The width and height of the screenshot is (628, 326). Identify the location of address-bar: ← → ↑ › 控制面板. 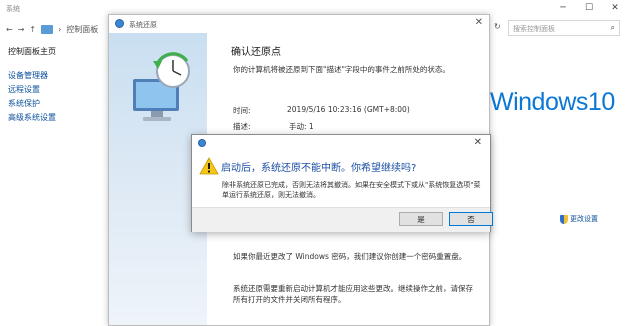
(52, 29).